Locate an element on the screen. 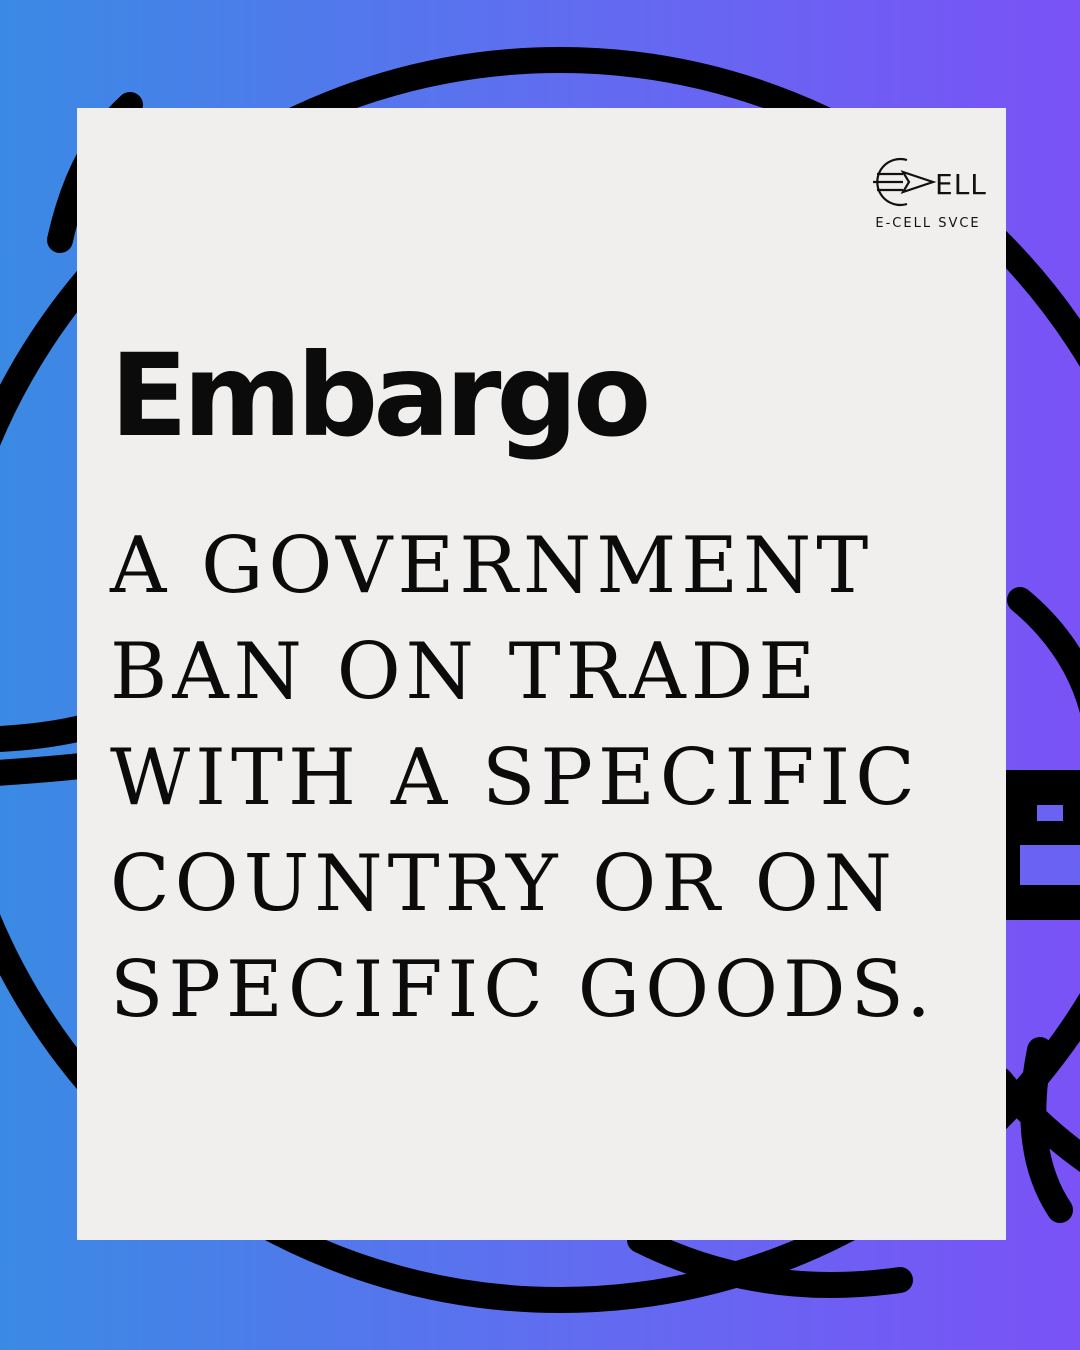 Image resolution: width=1080 pixels, height=1350 pixels. logo-caption: E-CELL SVCE is located at coordinates (928, 223).